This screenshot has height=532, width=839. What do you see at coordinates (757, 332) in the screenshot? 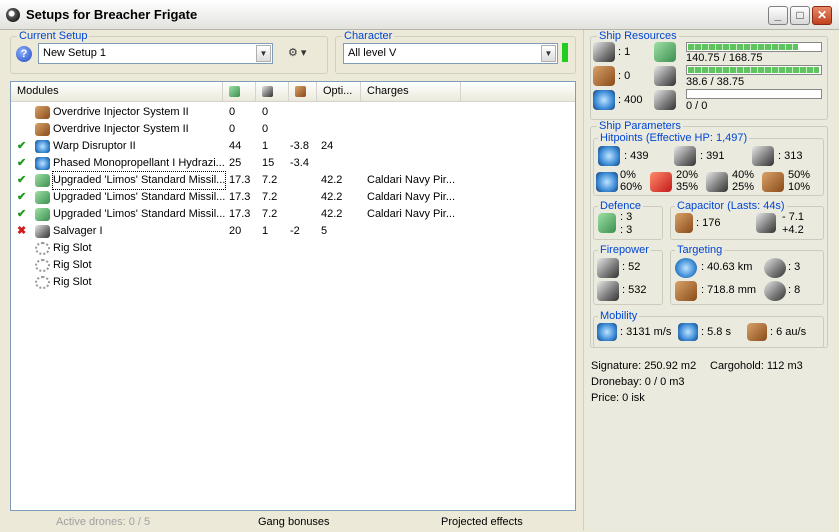
I see `warp-speed-icon` at bounding box center [757, 332].